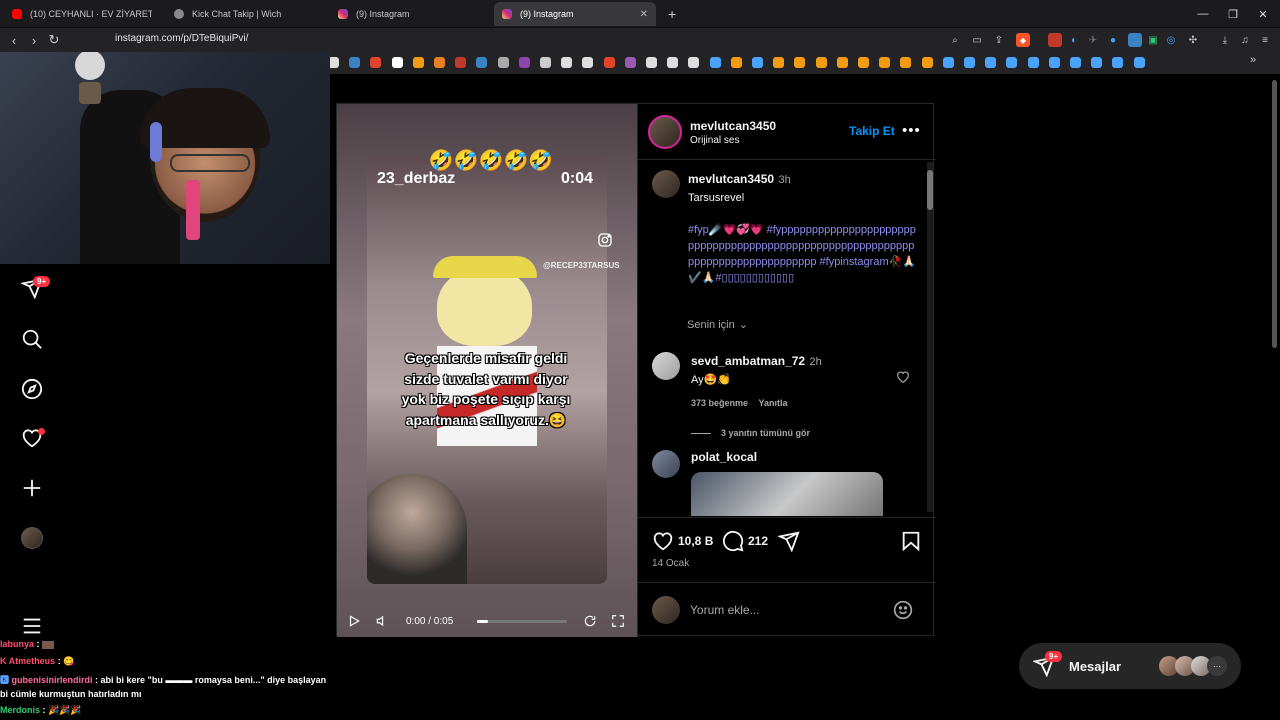 The height and width of the screenshot is (720, 1280). I want to click on profile-avatar-icon, so click(32, 538).